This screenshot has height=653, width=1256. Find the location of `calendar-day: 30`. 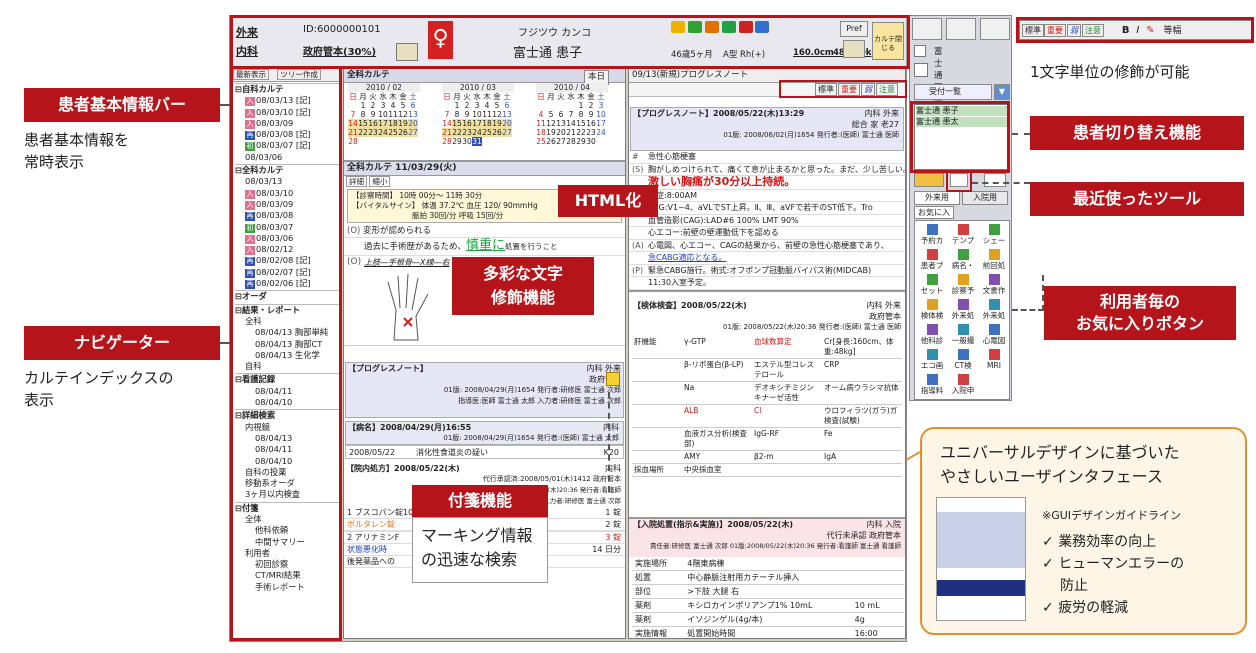

calendar-day: 30 is located at coordinates (467, 141).